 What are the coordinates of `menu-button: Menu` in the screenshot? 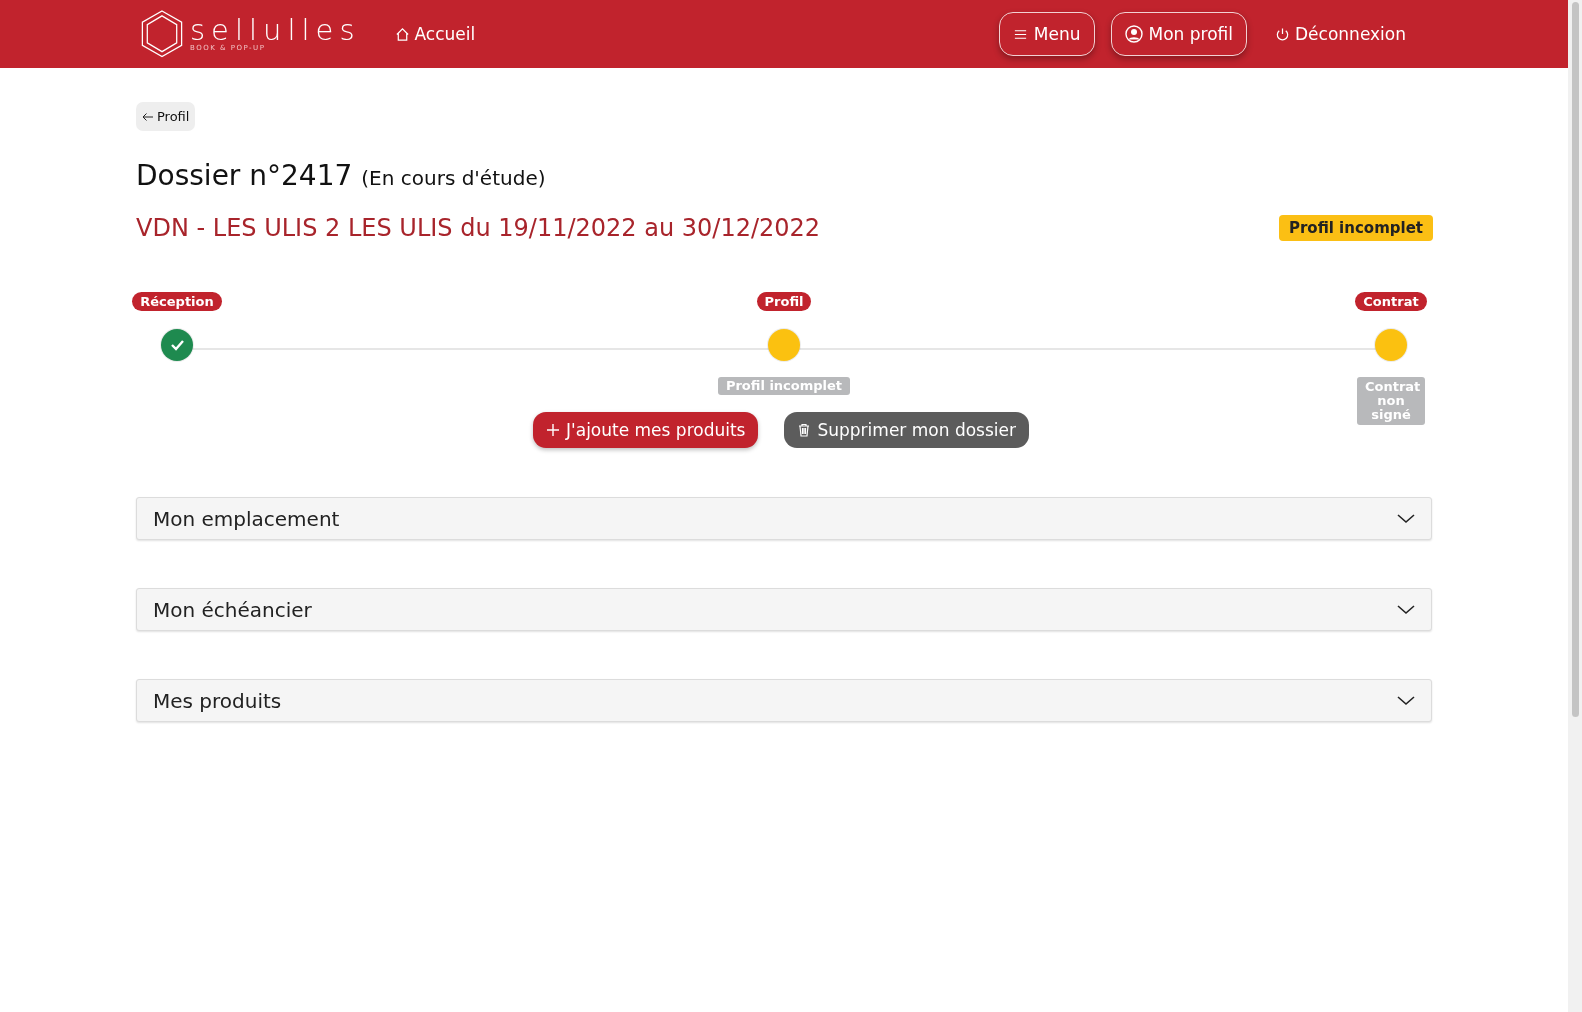 It's located at (1046, 34).